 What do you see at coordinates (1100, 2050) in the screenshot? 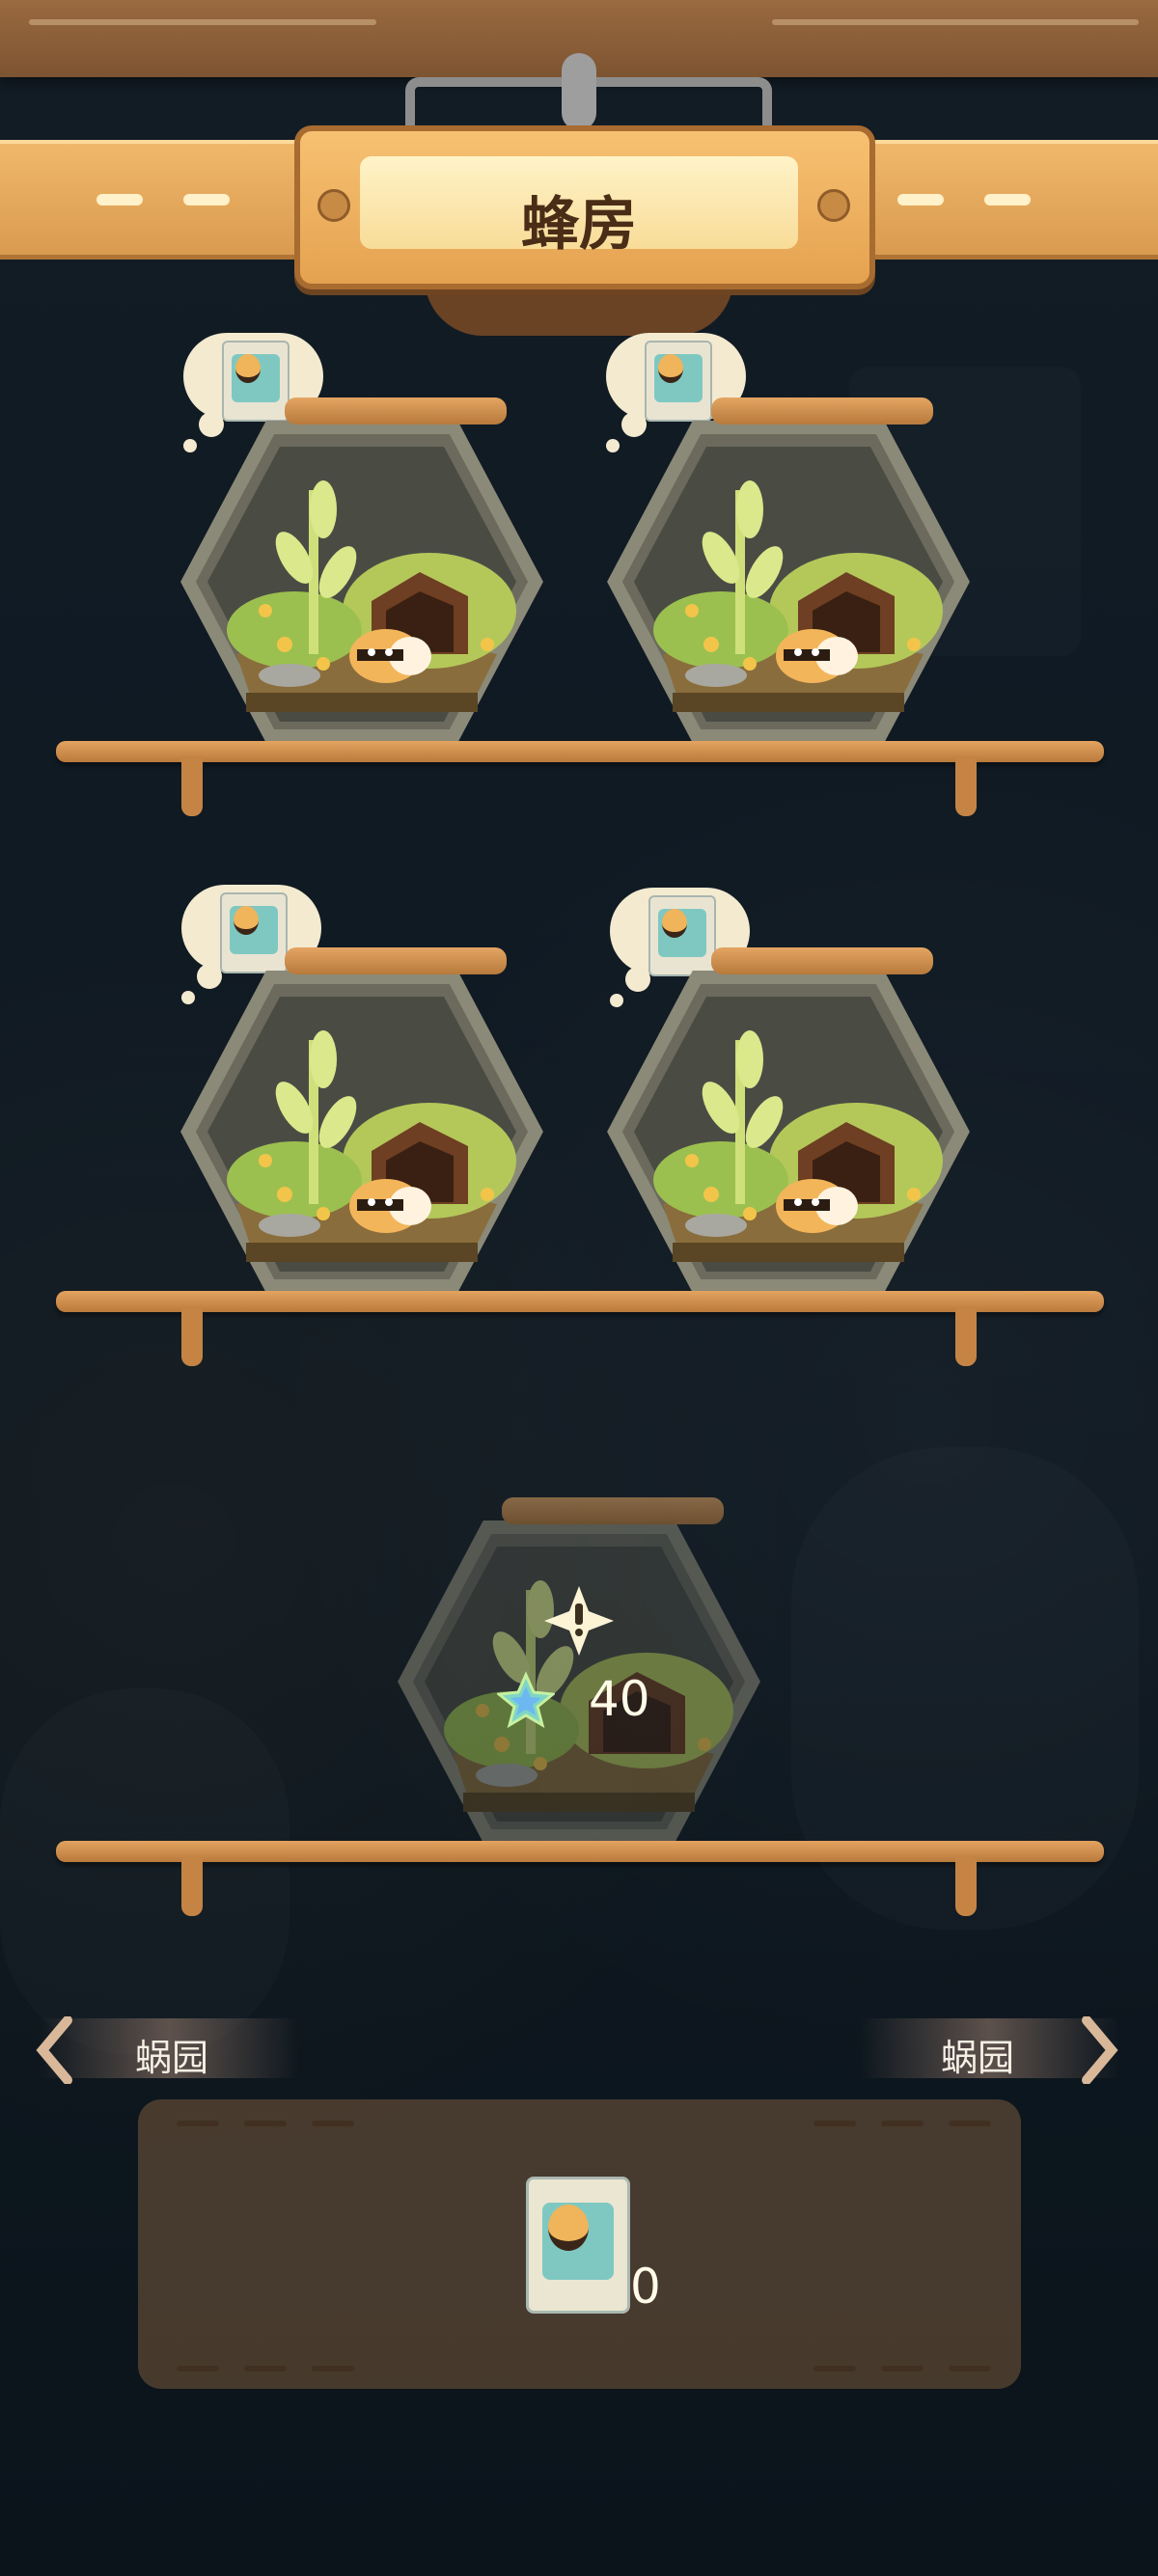
I see `chevron-right-icon` at bounding box center [1100, 2050].